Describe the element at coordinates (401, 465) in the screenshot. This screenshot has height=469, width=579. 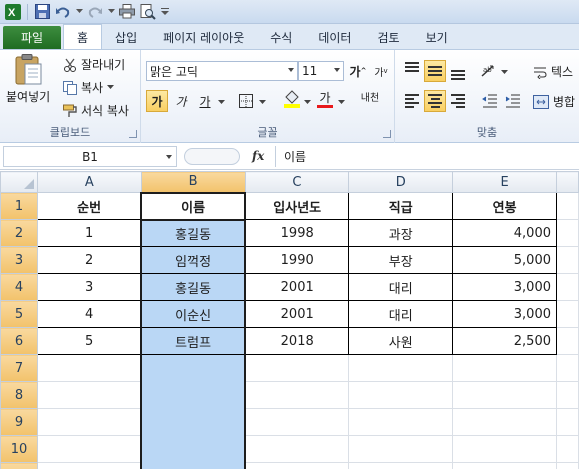
I see `cell-d11` at that location.